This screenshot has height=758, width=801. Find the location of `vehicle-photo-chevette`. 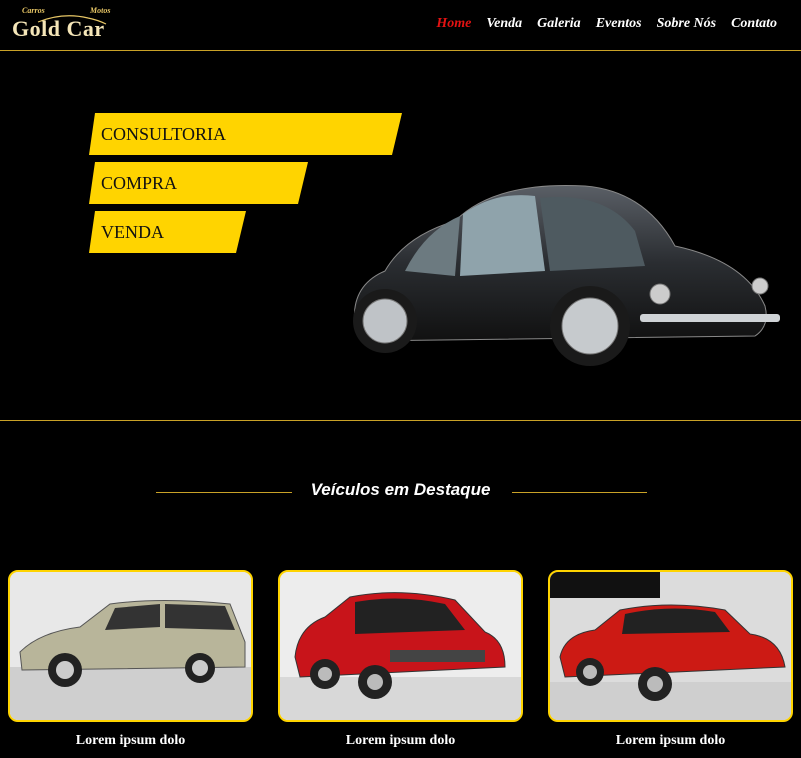

vehicle-photo-chevette is located at coordinates (400, 646).